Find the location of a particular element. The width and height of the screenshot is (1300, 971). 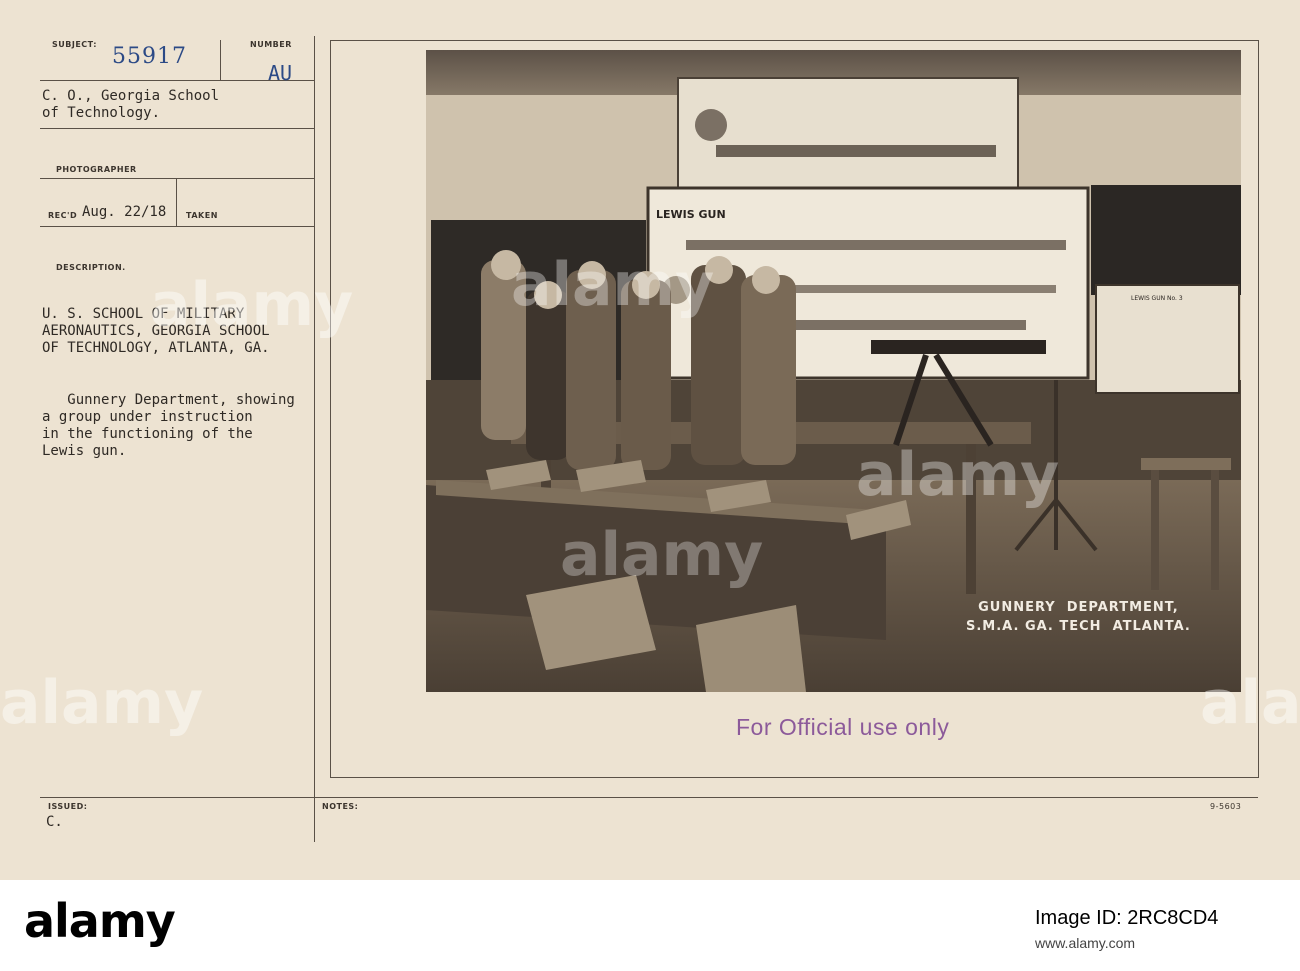

form-number: 9-5603 is located at coordinates (1226, 806).